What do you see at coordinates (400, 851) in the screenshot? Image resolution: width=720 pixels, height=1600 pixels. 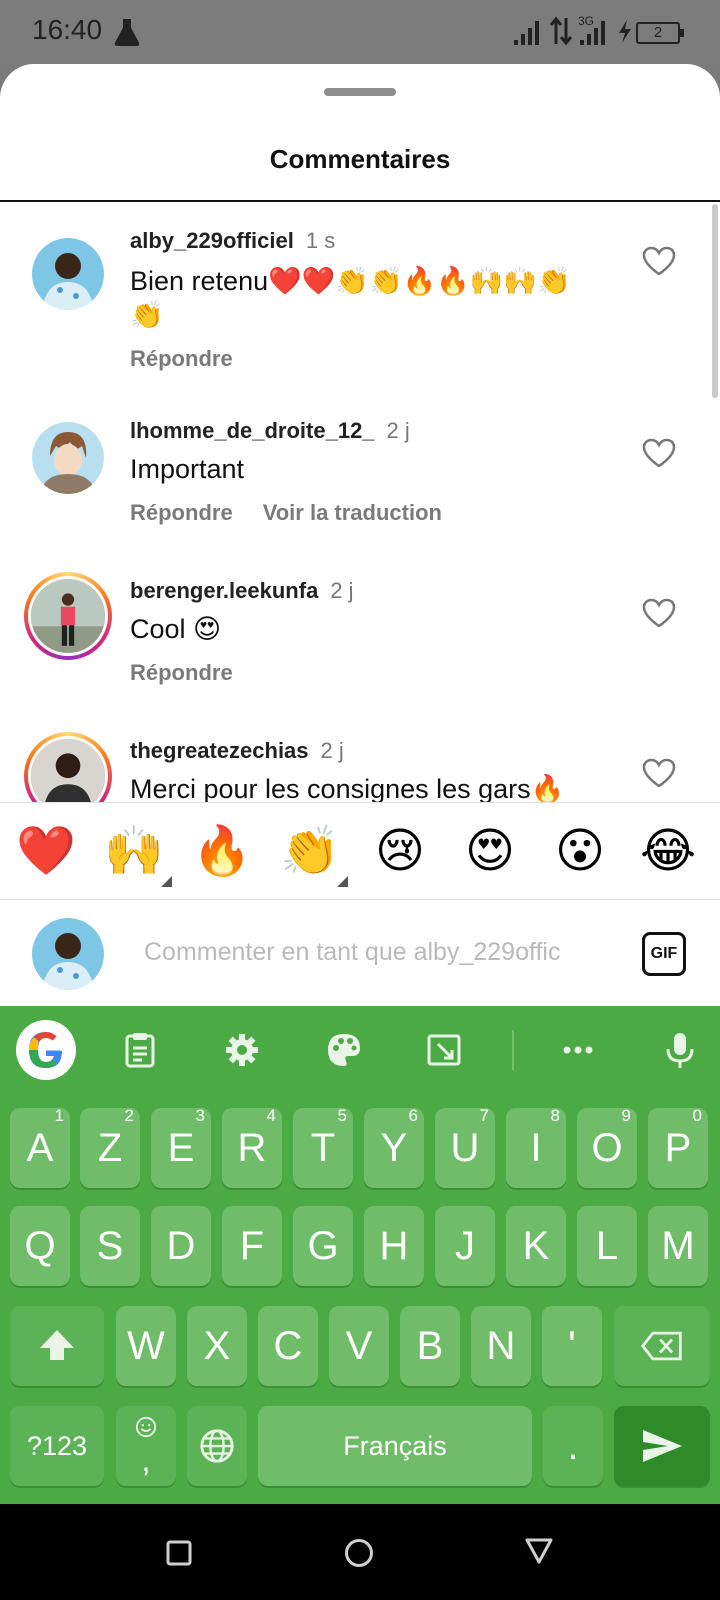 I see `reaction-crying: 😢` at bounding box center [400, 851].